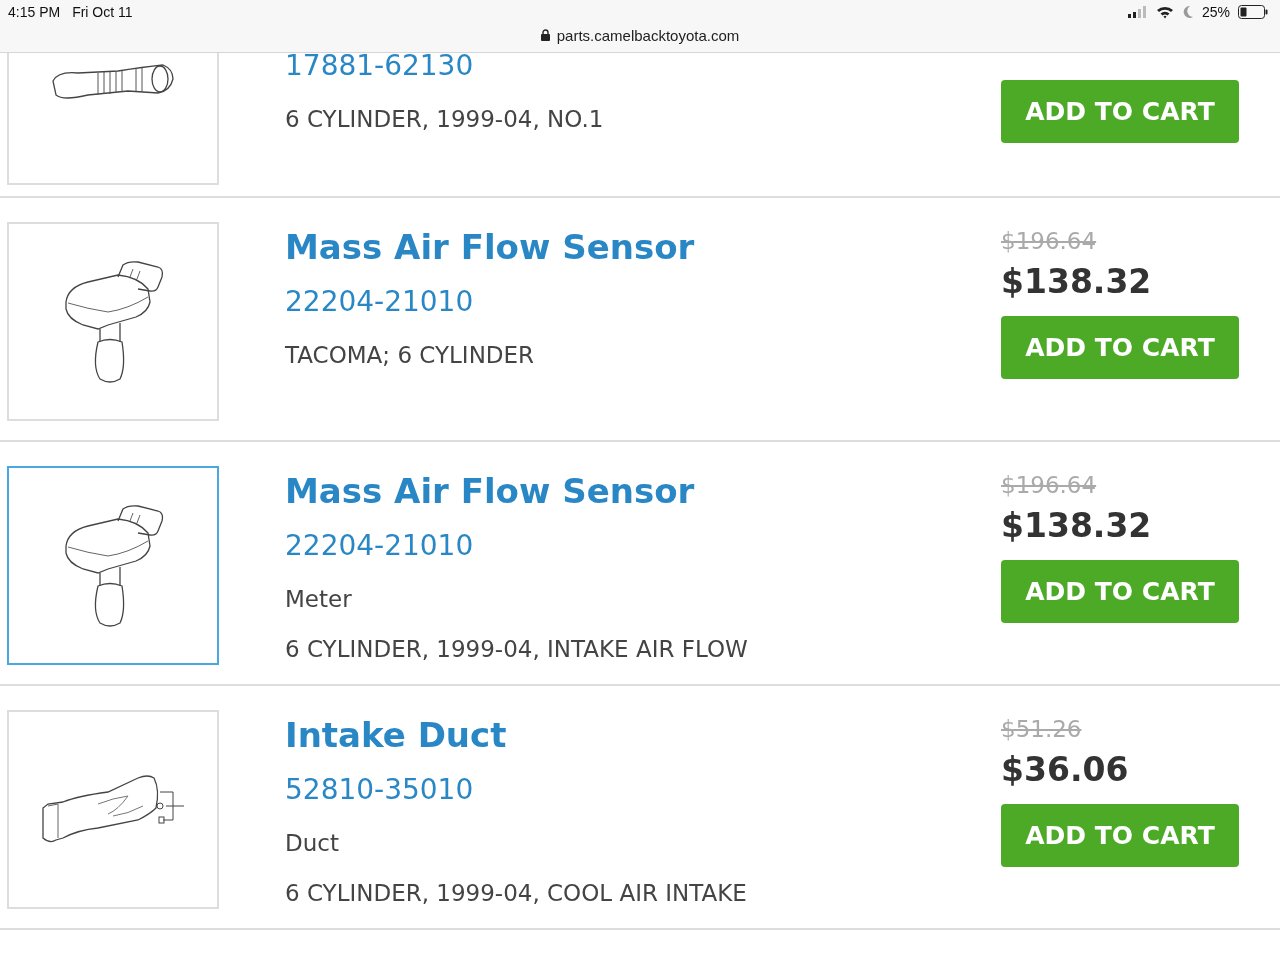  I want to click on moon-icon, so click(1187, 12).